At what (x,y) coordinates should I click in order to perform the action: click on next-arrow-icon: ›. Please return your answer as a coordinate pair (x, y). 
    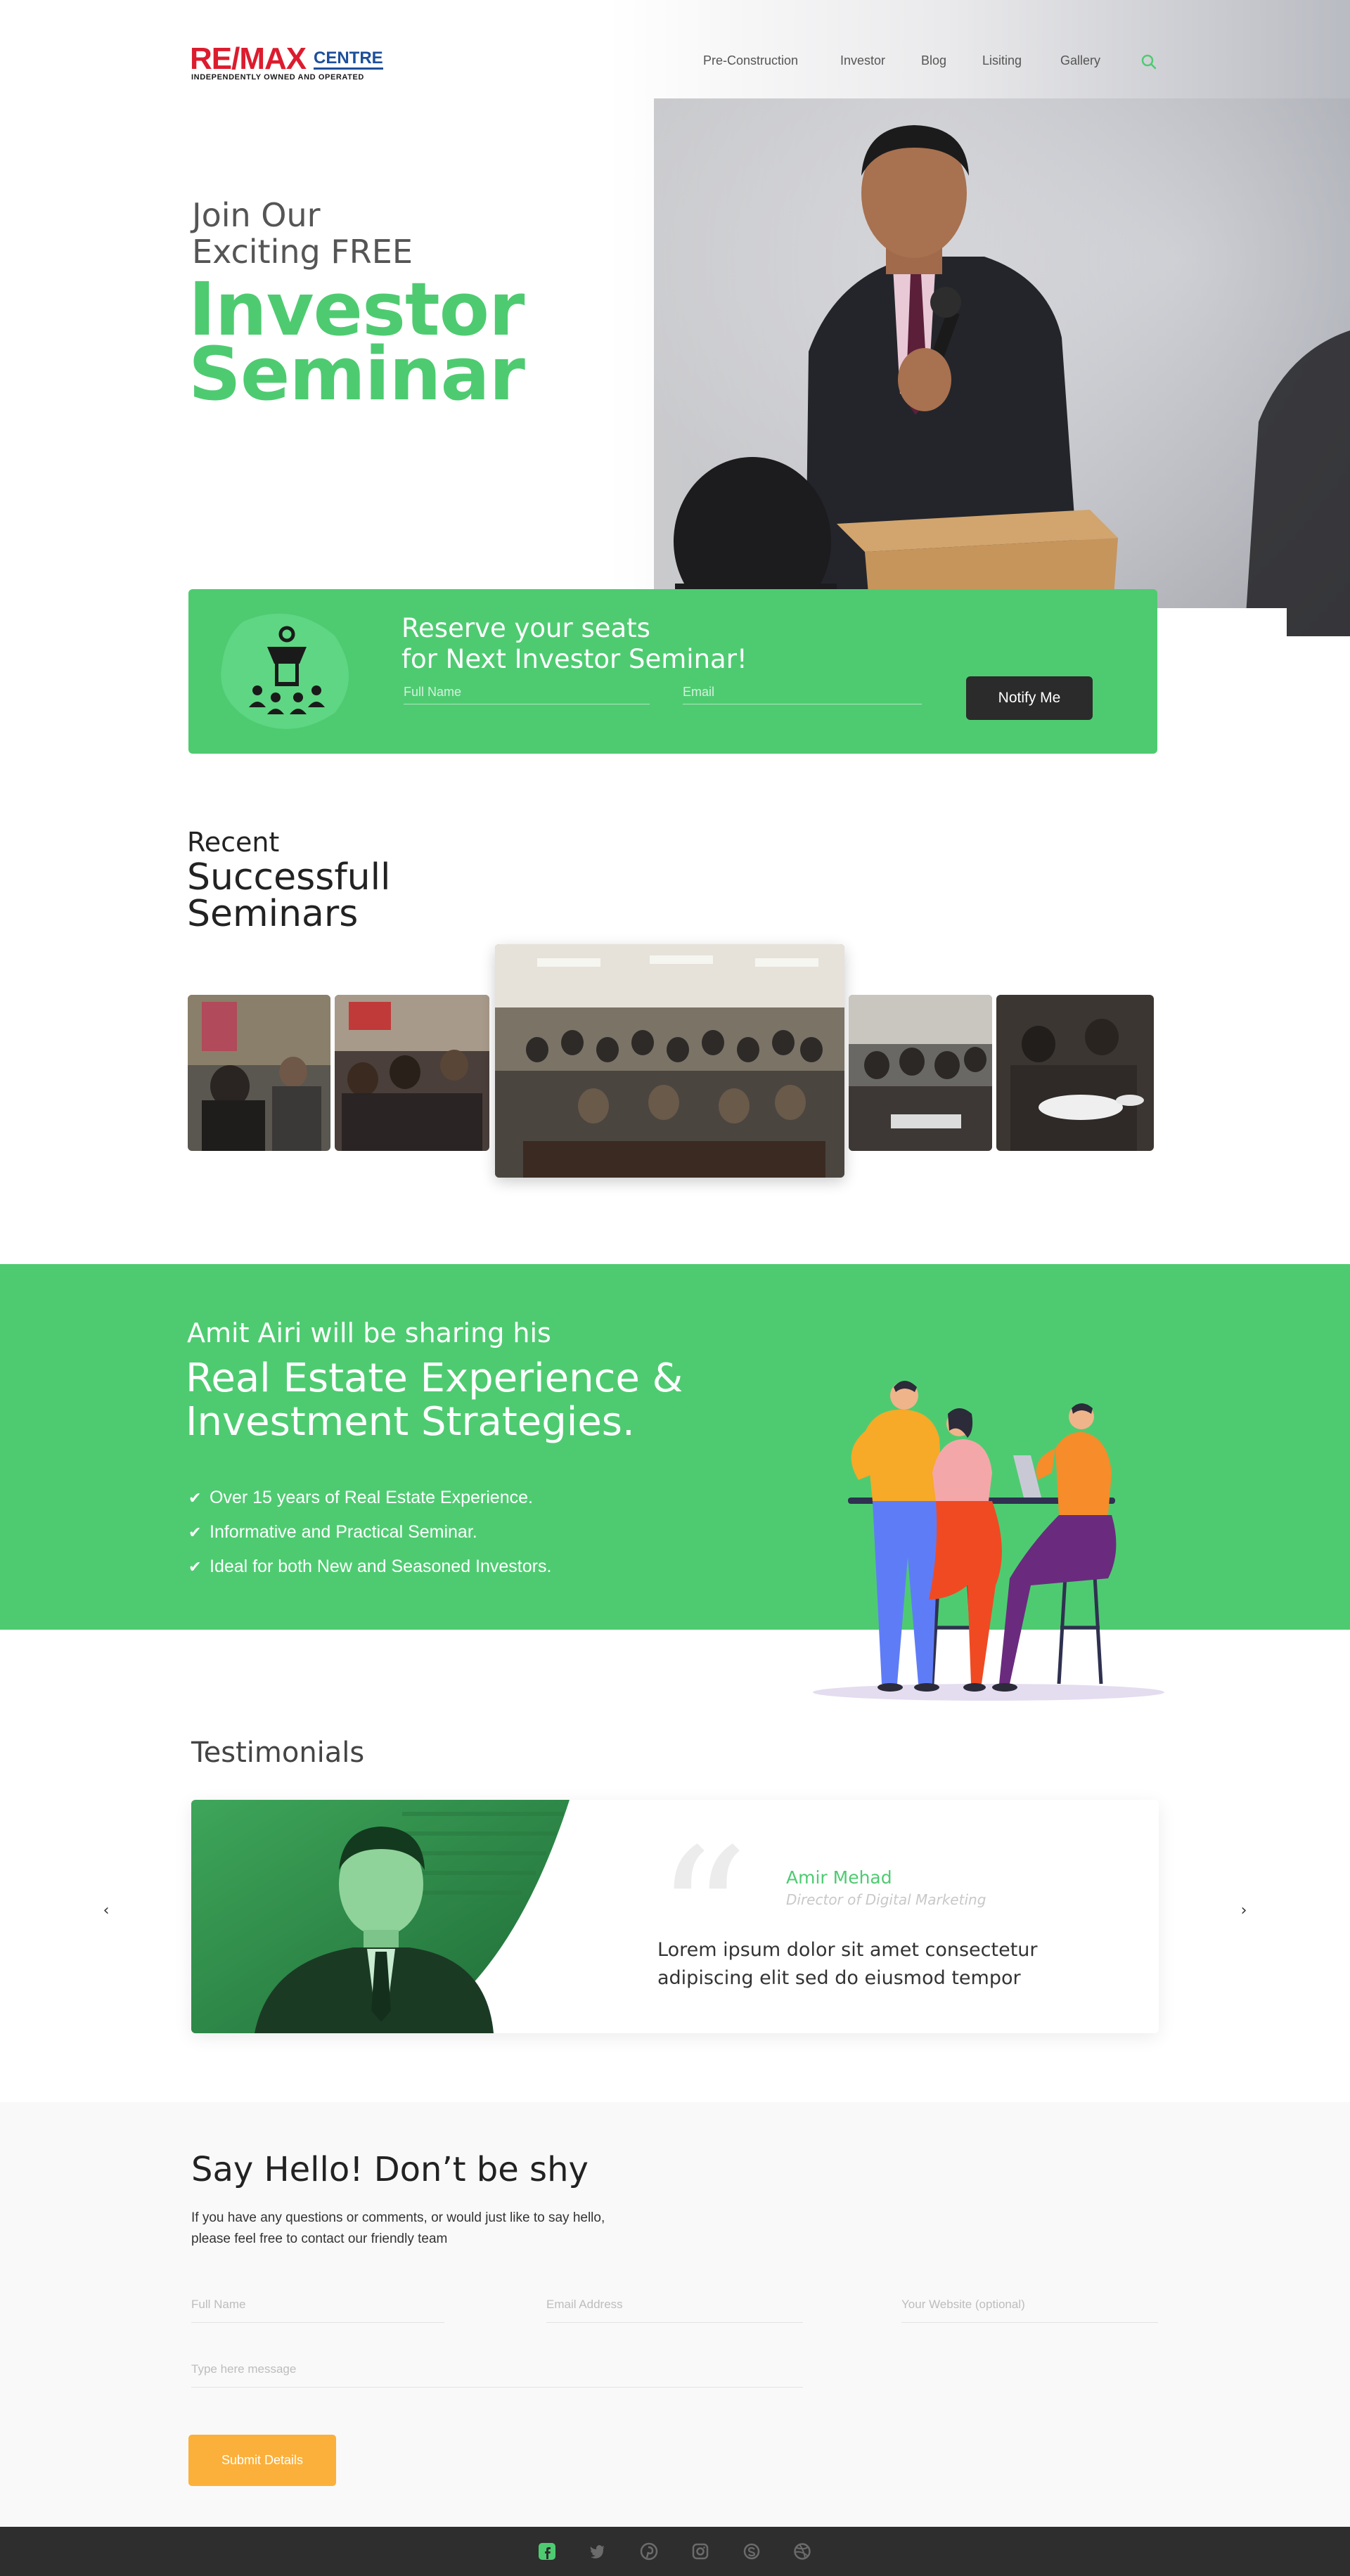
    Looking at the image, I should click on (1243, 1910).